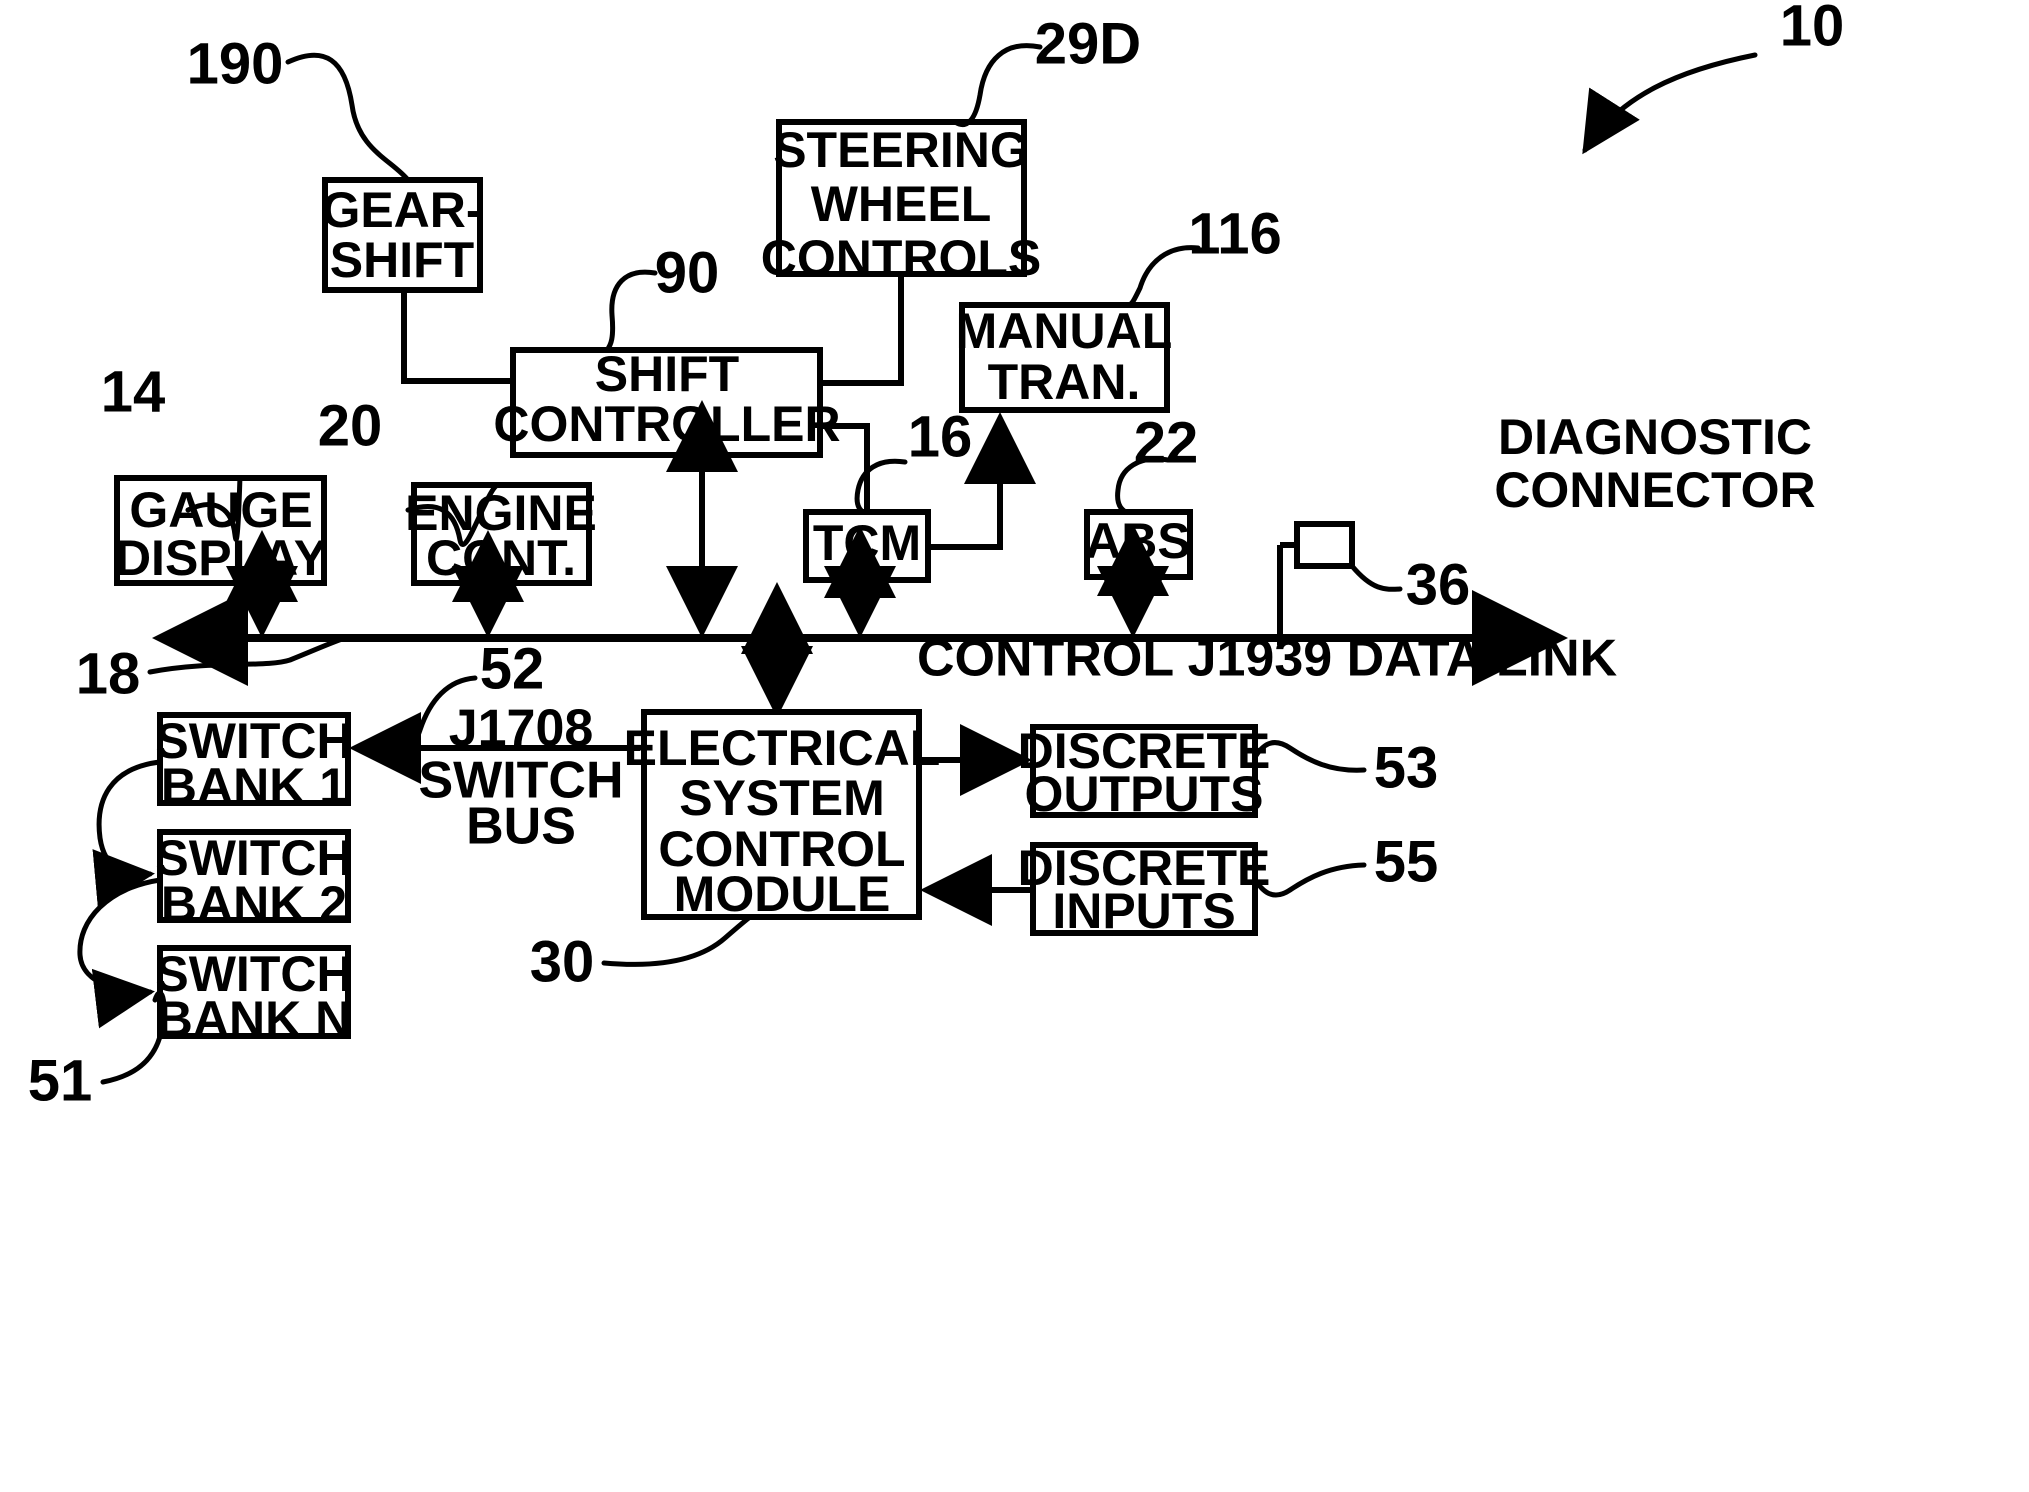 This screenshot has width=2029, height=1492. What do you see at coordinates (127, 834) in the screenshot?
I see `link-switchbank1-to-switchbank2` at bounding box center [127, 834].